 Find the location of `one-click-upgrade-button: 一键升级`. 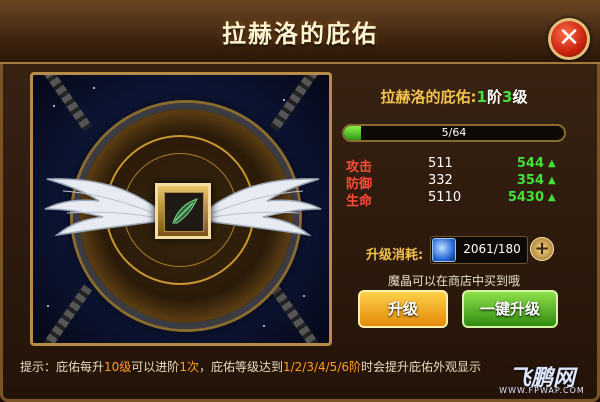

one-click-upgrade-button: 一键升级 is located at coordinates (510, 309).